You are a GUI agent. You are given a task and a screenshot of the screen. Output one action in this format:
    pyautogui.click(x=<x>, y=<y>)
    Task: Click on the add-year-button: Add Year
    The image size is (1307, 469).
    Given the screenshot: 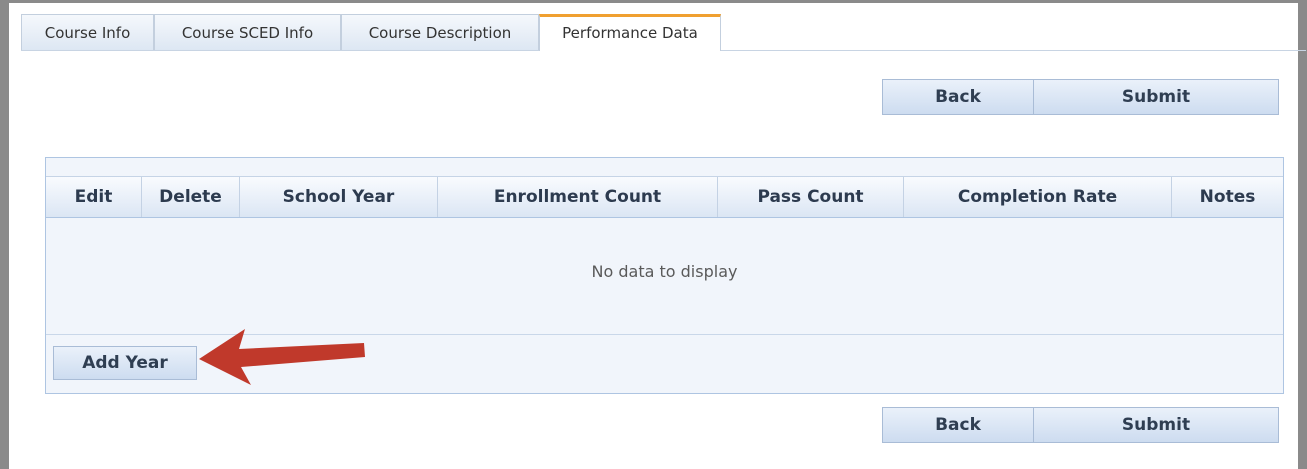 What is the action you would take?
    pyautogui.click(x=125, y=363)
    